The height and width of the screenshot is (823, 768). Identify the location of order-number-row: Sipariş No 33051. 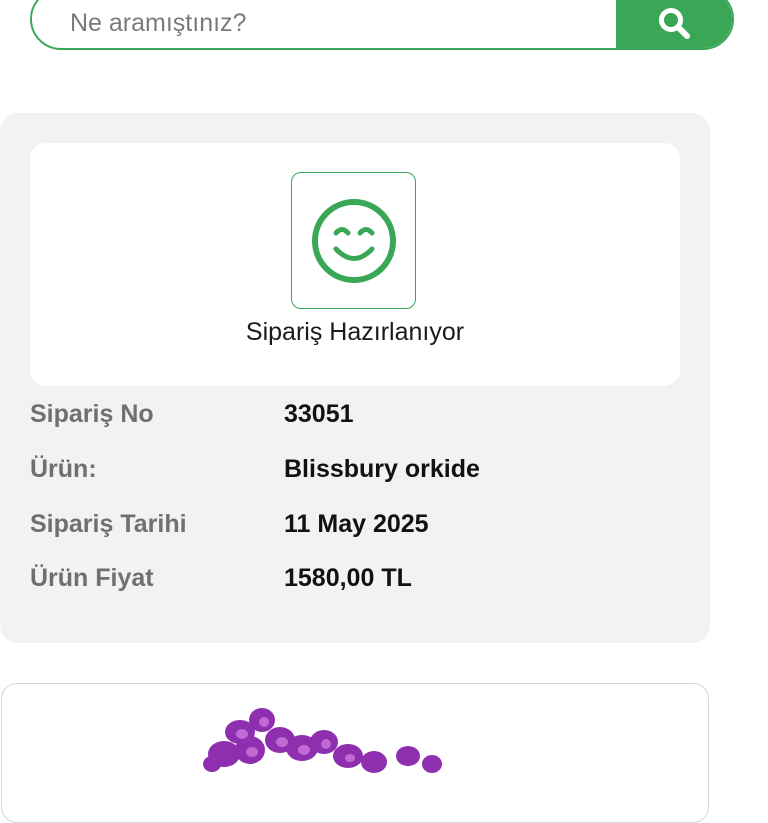
(355, 417).